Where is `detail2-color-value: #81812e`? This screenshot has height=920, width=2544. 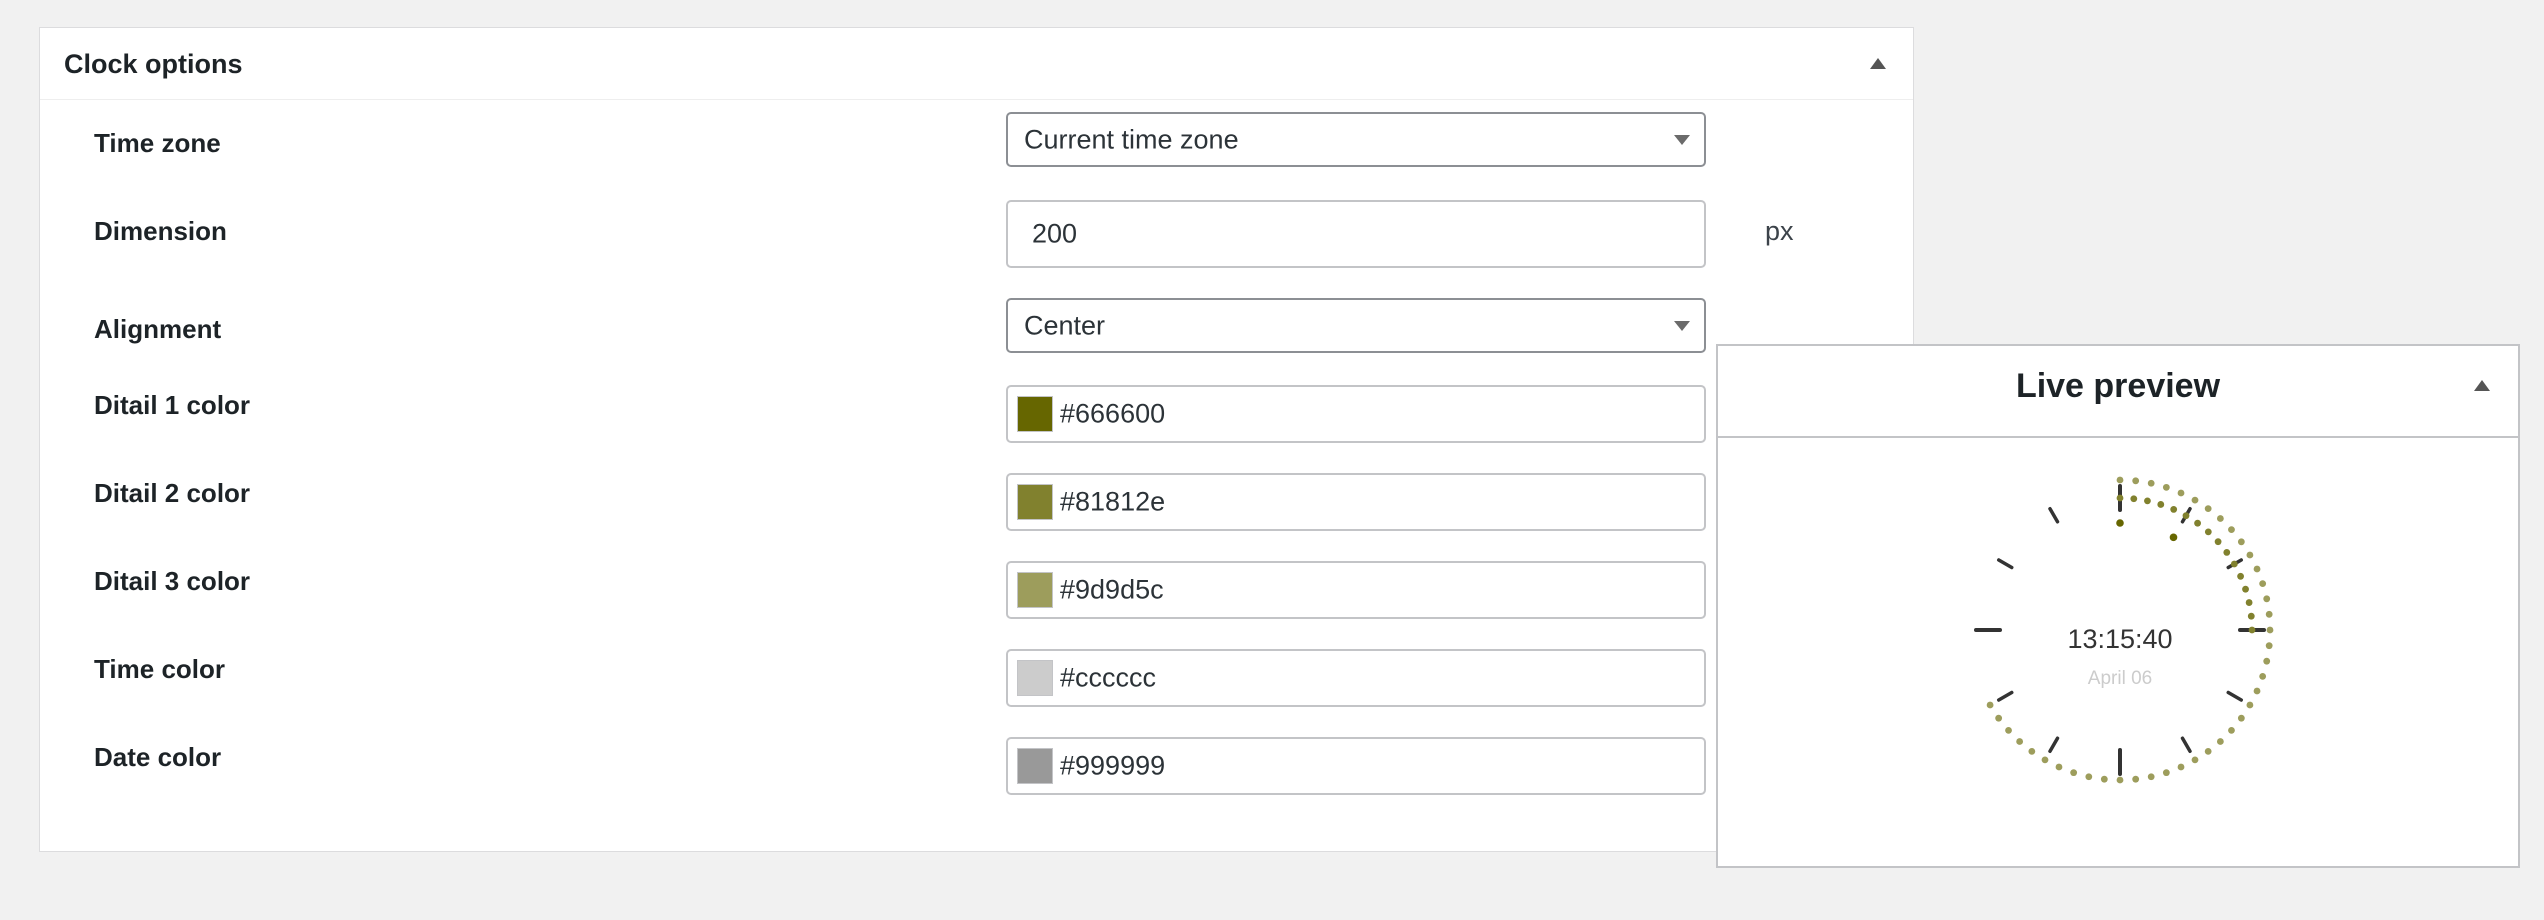
detail2-color-value: #81812e is located at coordinates (1113, 501).